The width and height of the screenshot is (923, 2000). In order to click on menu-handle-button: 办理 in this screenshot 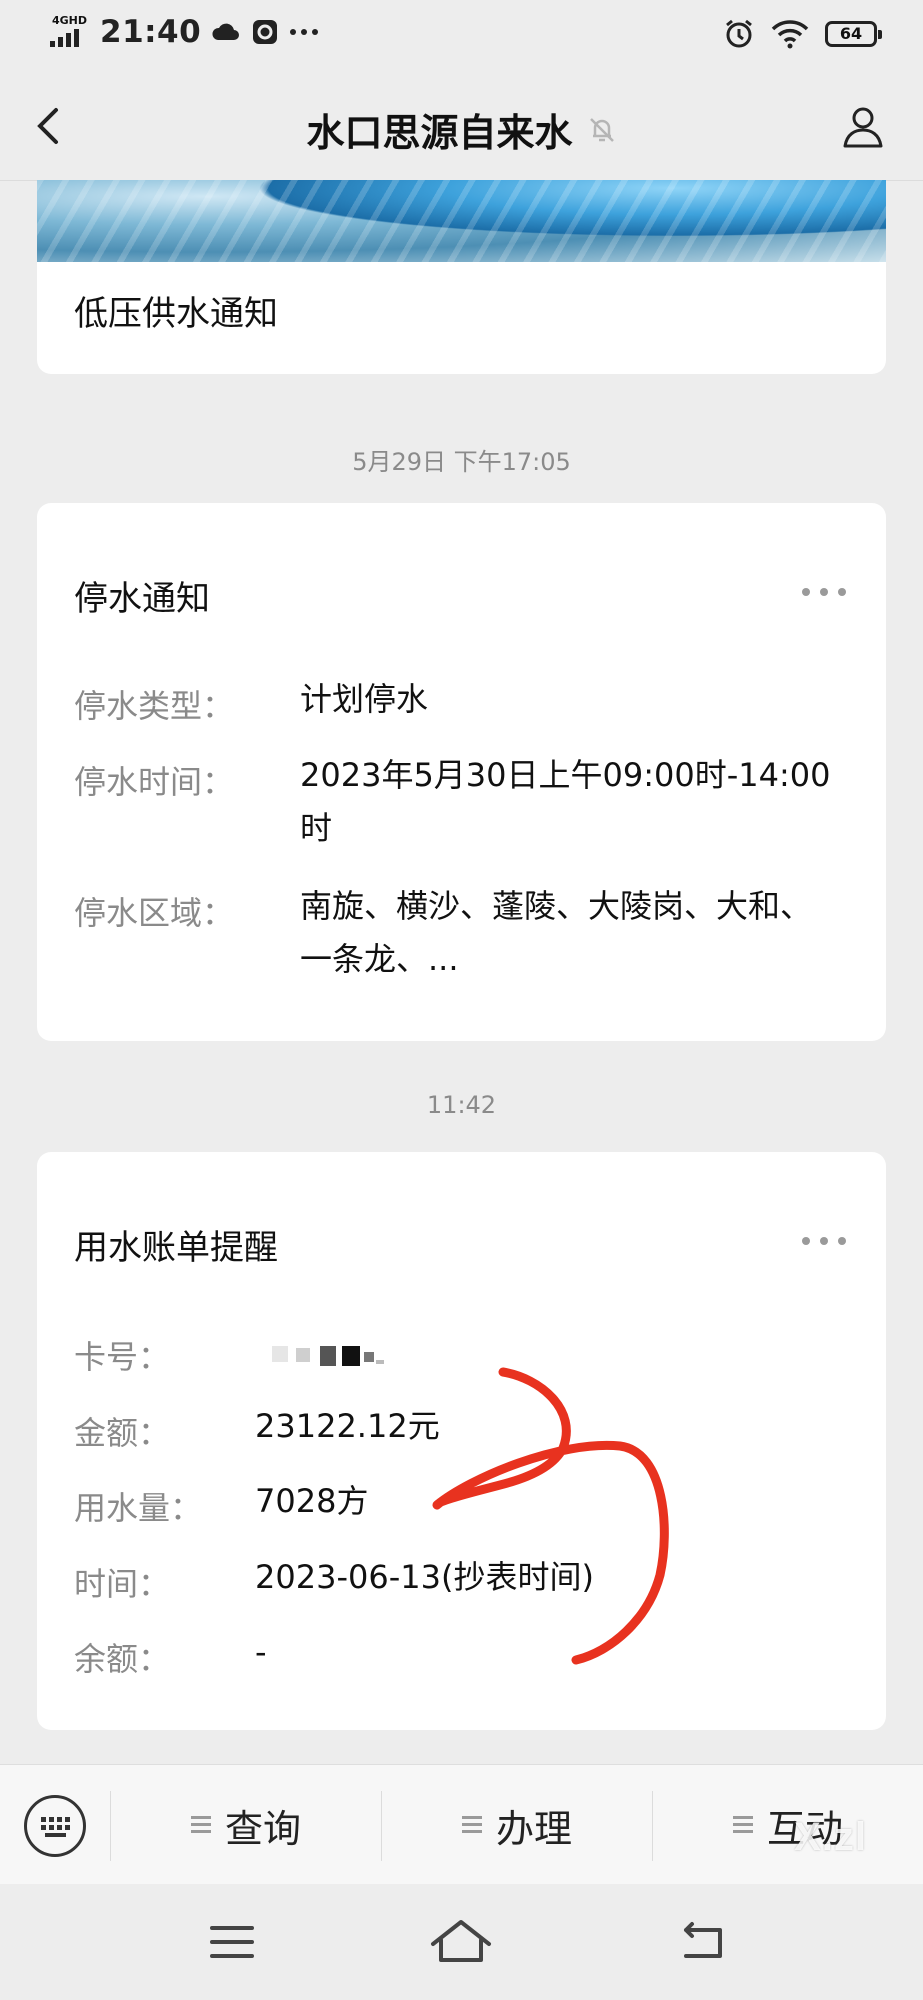, I will do `click(517, 1825)`.